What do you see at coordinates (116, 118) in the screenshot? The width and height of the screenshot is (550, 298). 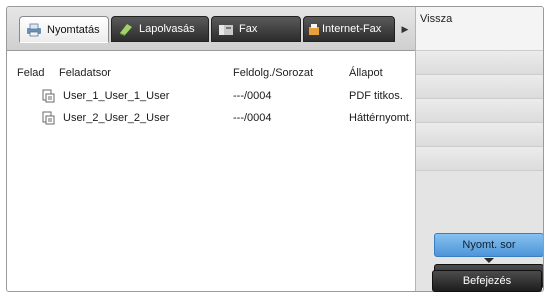 I see `job-name: User_2_User_2_User` at bounding box center [116, 118].